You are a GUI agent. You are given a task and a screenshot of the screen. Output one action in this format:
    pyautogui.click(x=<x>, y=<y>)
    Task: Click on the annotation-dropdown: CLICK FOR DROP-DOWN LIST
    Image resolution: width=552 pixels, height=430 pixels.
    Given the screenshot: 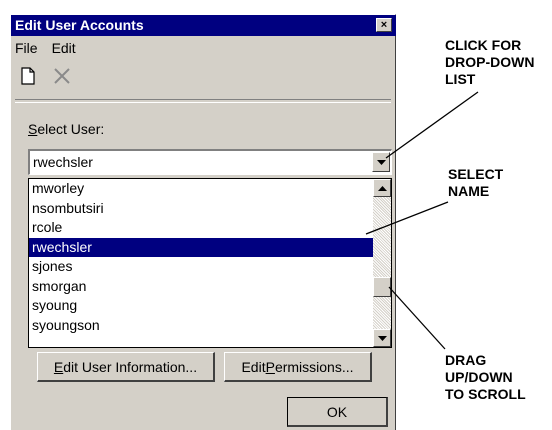 What is the action you would take?
    pyautogui.click(x=490, y=62)
    